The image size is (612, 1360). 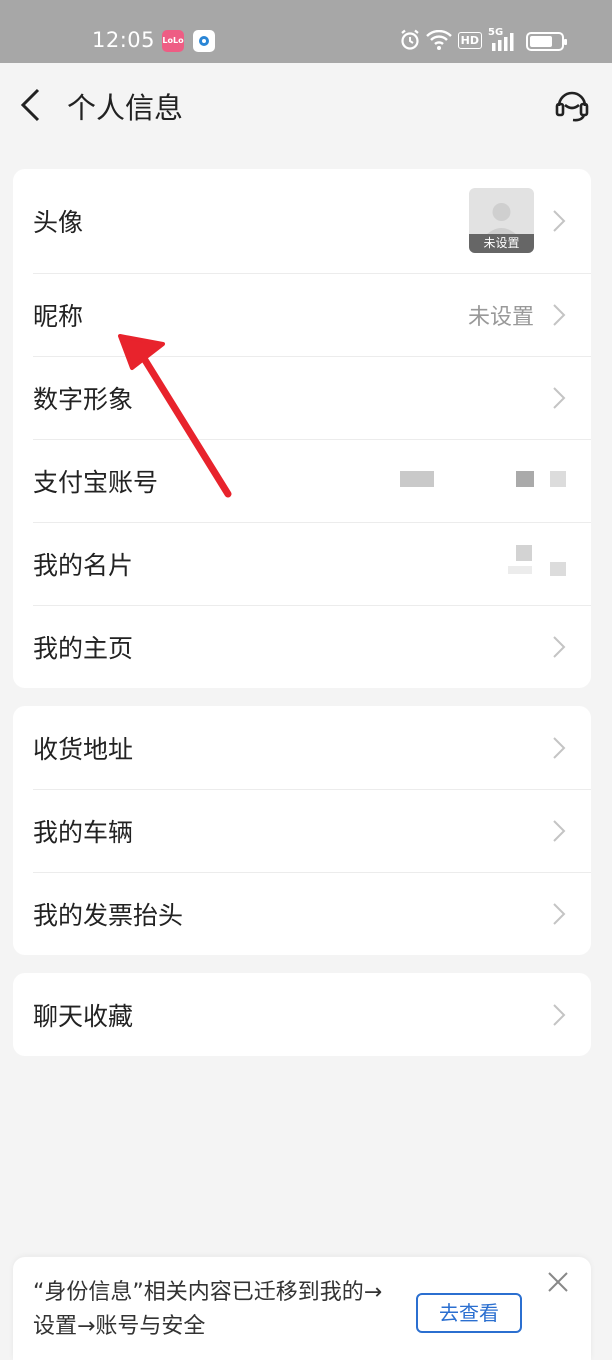 I want to click on avatar-status-label: 未设置, so click(x=501, y=243).